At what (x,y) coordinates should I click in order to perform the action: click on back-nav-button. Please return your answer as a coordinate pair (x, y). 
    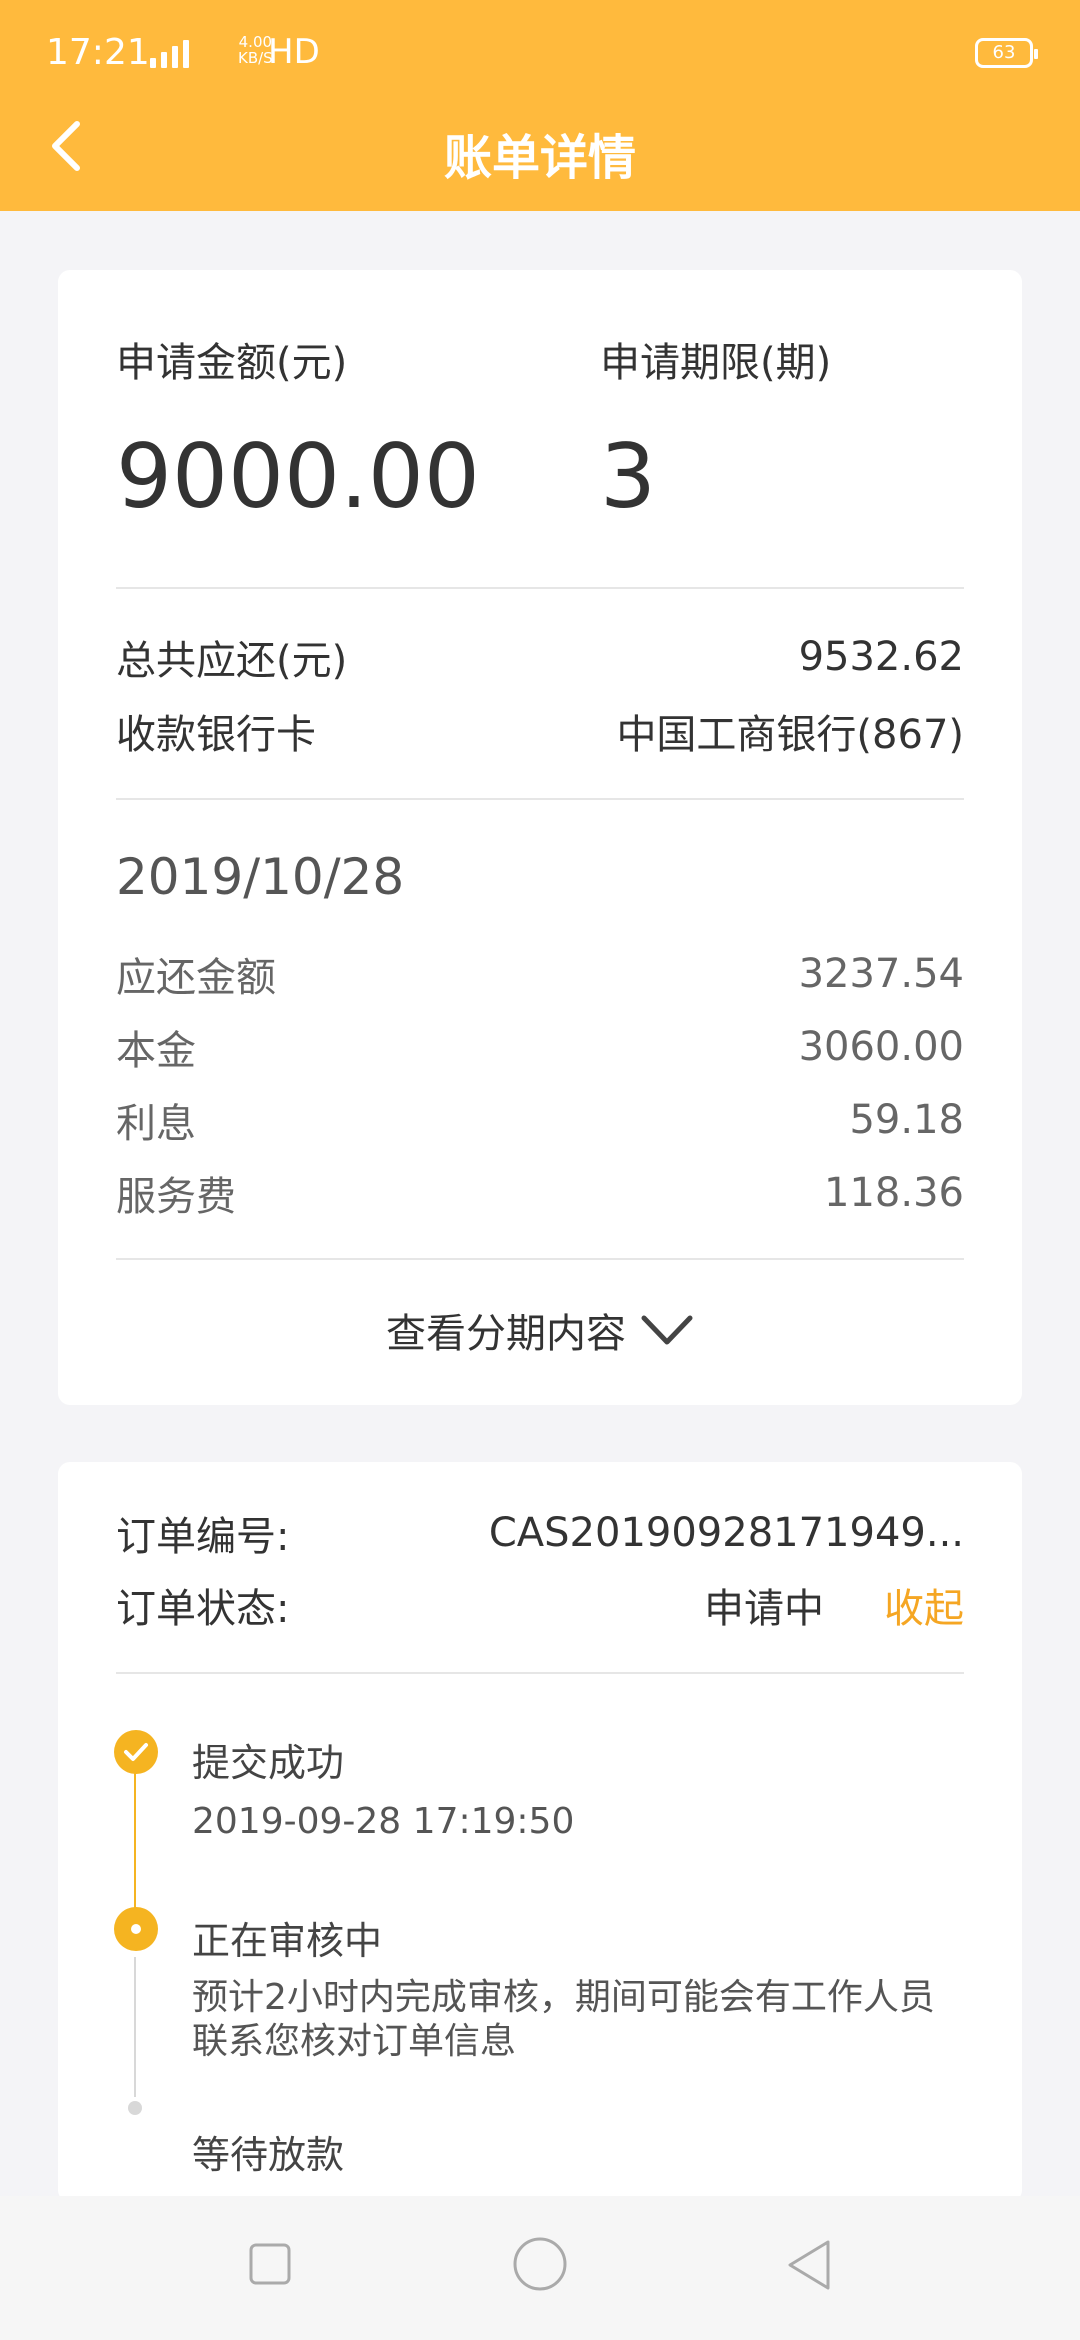
    Looking at the image, I should click on (809, 2267).